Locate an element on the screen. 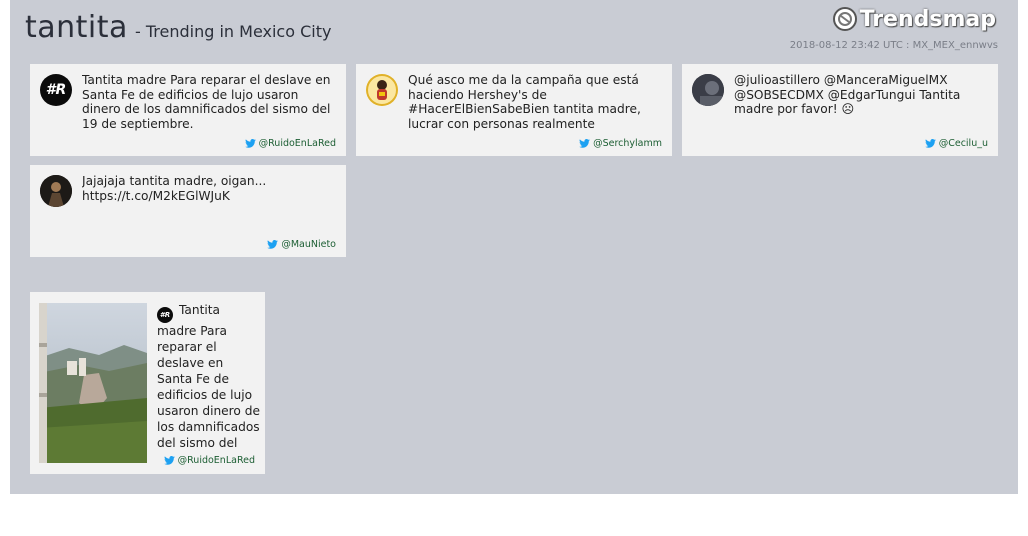 The width and height of the screenshot is (1028, 536). tweet-handle-link: @MauNieto is located at coordinates (301, 244).